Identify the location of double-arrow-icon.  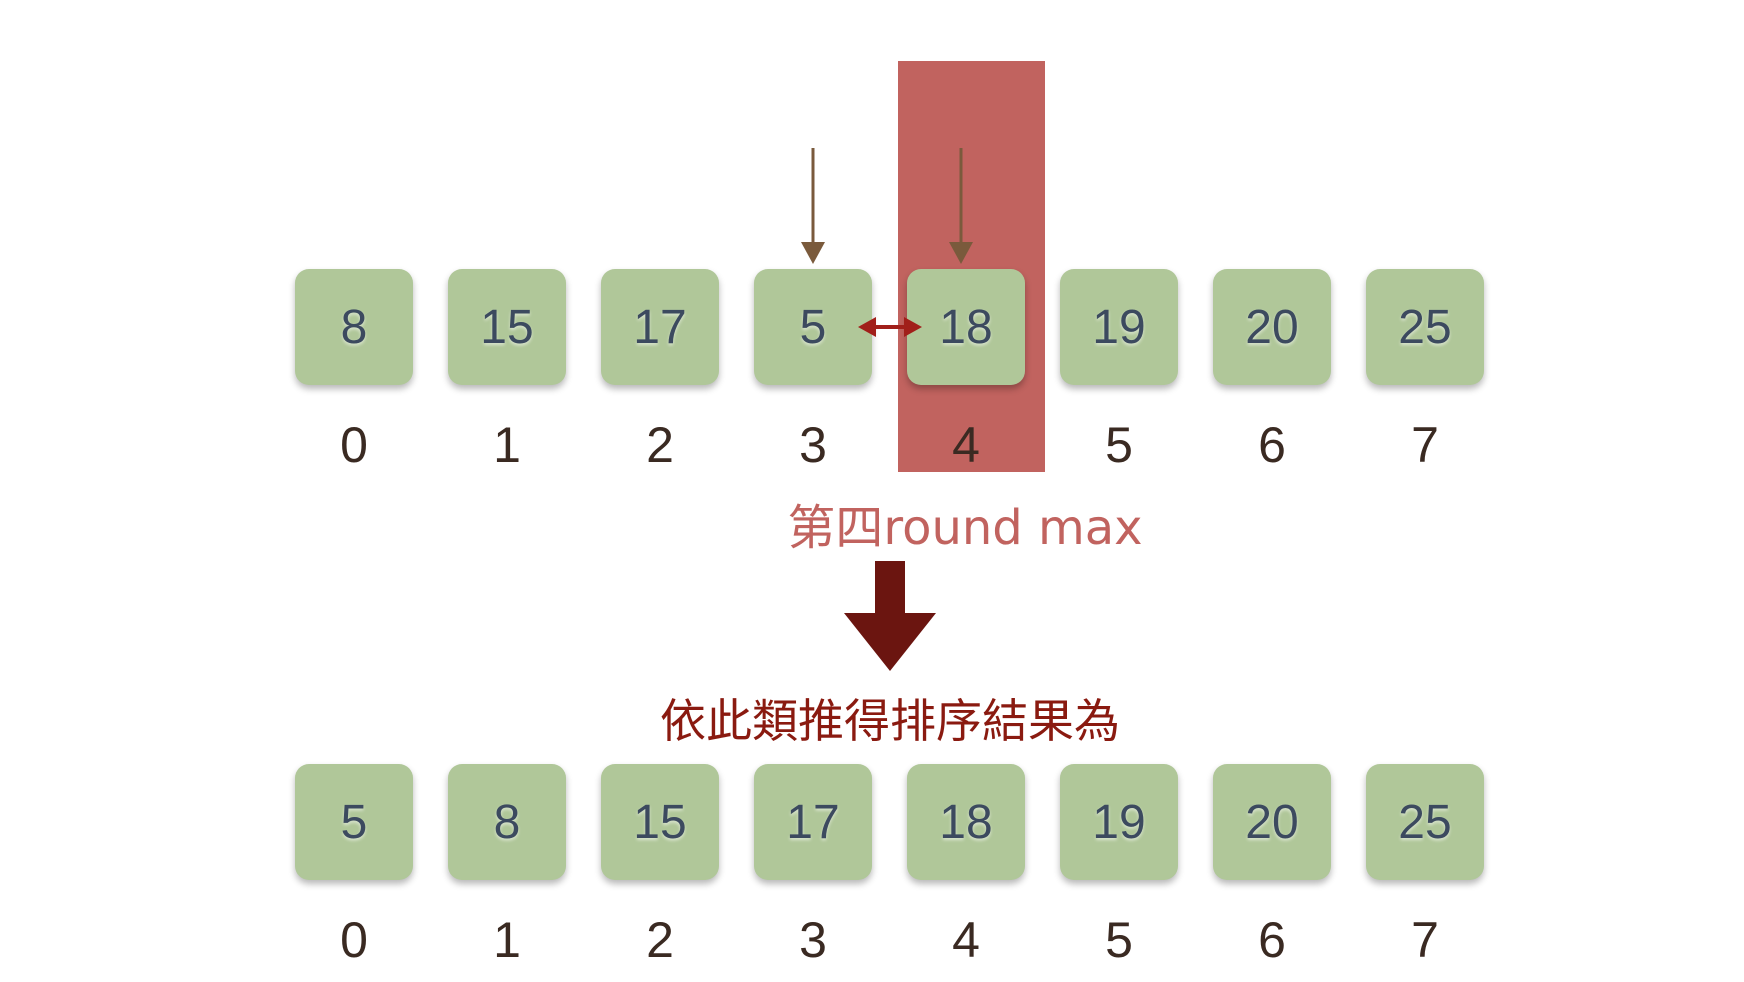
(890, 327).